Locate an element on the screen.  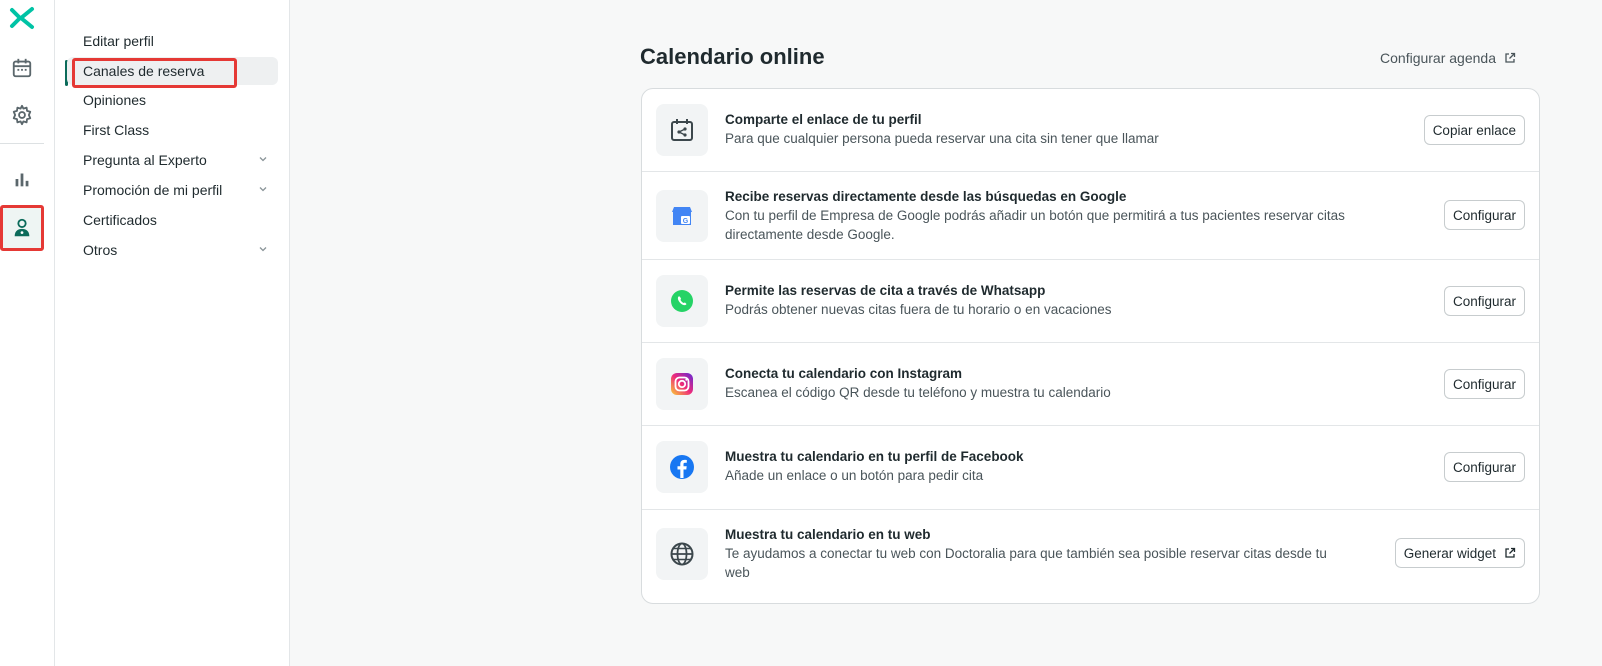
subnav-item-label: First Class is located at coordinates (116, 130).